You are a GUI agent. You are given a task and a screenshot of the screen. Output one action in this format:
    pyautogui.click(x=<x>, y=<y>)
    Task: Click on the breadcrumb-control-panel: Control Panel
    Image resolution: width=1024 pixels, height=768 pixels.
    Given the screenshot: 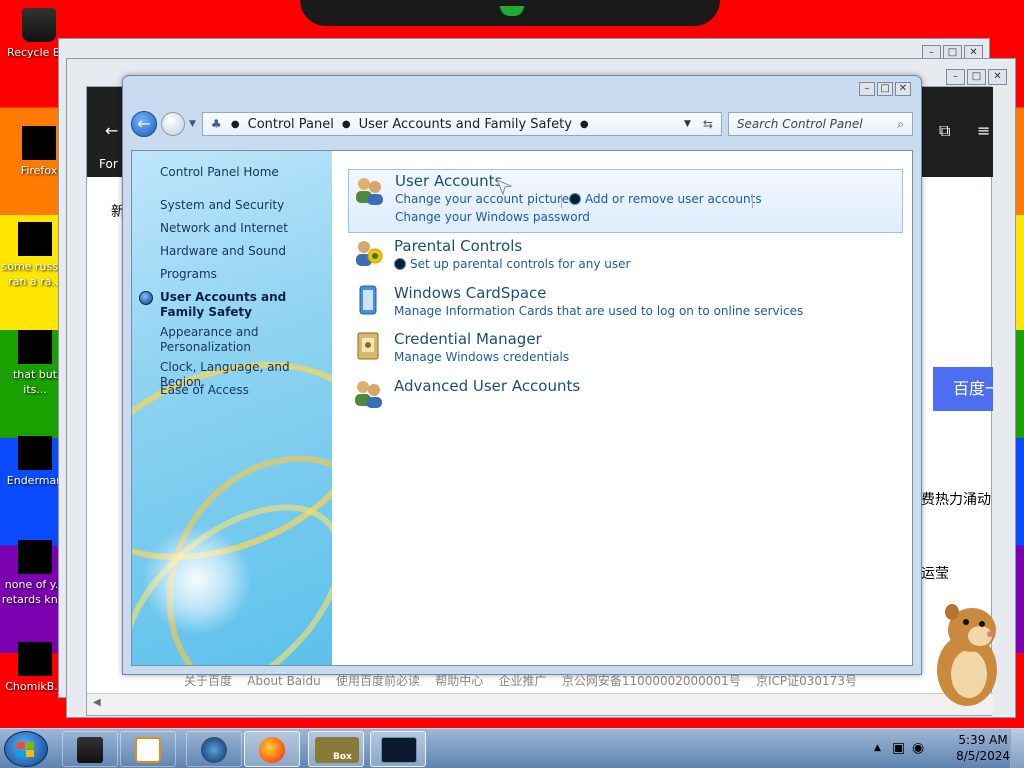 What is the action you would take?
    pyautogui.click(x=291, y=124)
    